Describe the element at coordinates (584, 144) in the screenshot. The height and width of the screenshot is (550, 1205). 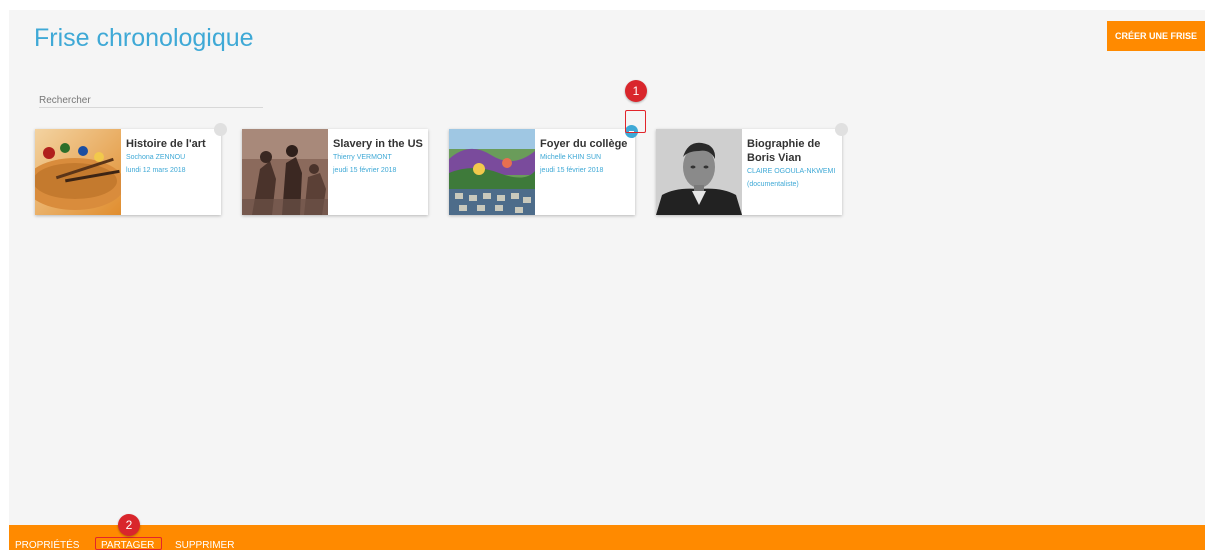
I see `card-title: Foyer du collège` at that location.